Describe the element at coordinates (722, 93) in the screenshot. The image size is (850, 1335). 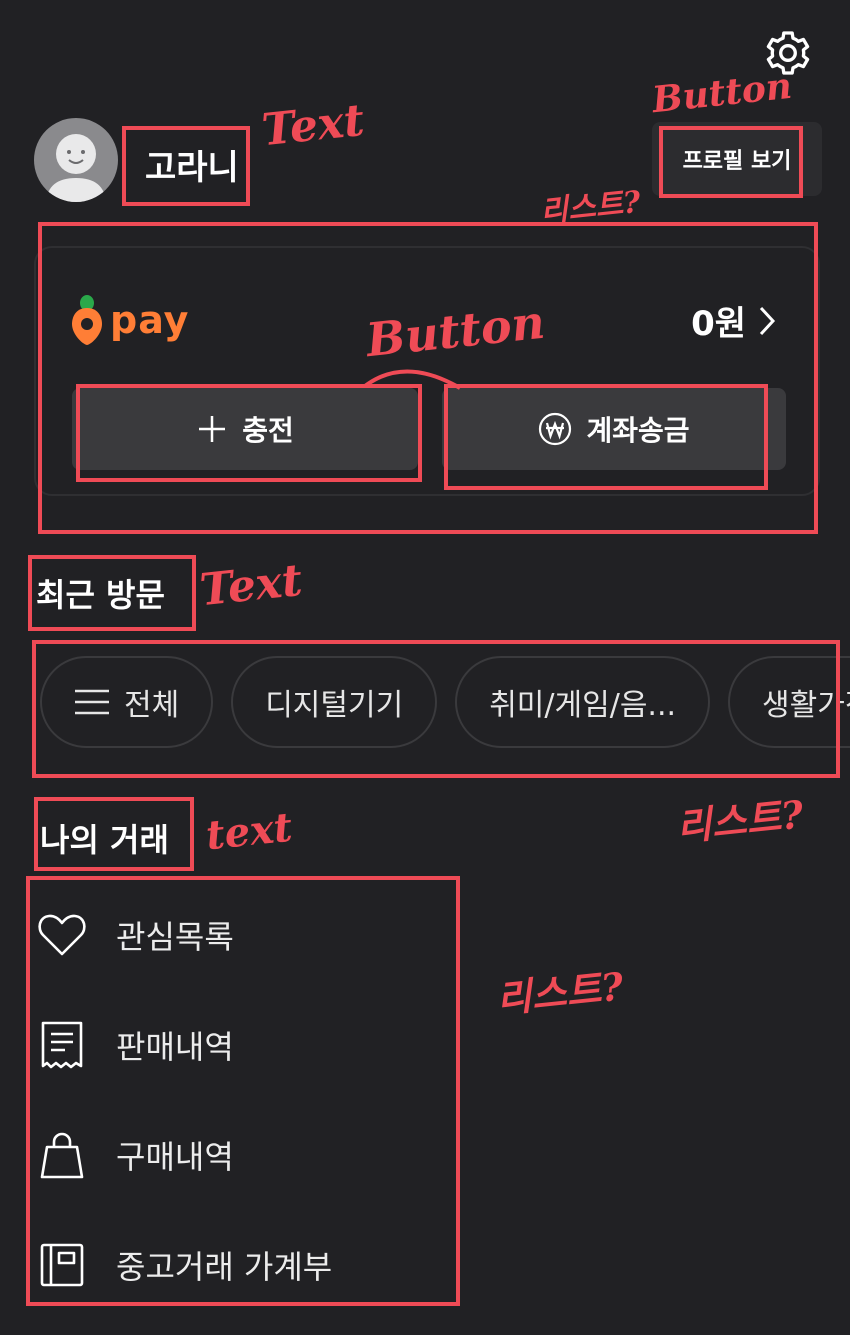
I see `annotation-label: Button` at that location.